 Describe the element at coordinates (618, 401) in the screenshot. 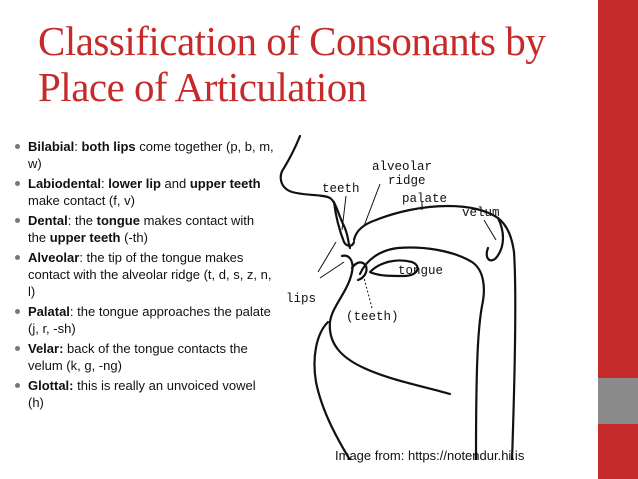

I see `accent-bar-gray-segment` at that location.